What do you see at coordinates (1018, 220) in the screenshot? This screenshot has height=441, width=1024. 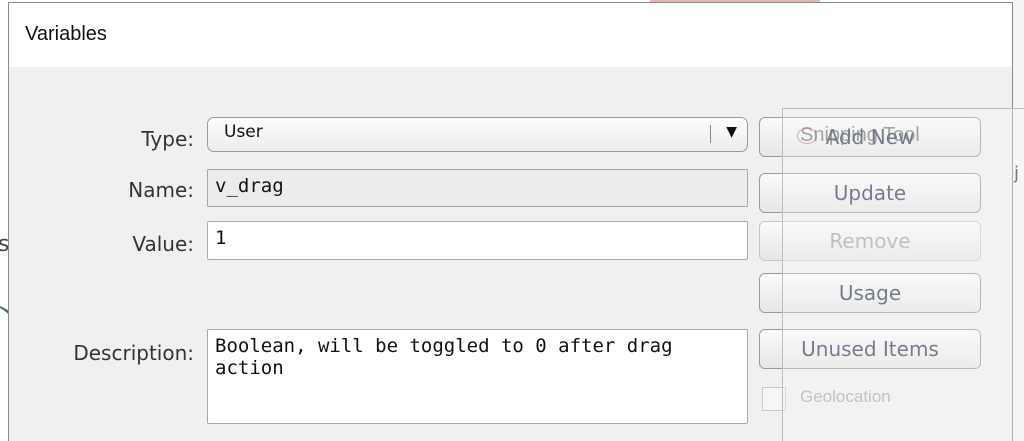 I see `background-right-strip` at bounding box center [1018, 220].